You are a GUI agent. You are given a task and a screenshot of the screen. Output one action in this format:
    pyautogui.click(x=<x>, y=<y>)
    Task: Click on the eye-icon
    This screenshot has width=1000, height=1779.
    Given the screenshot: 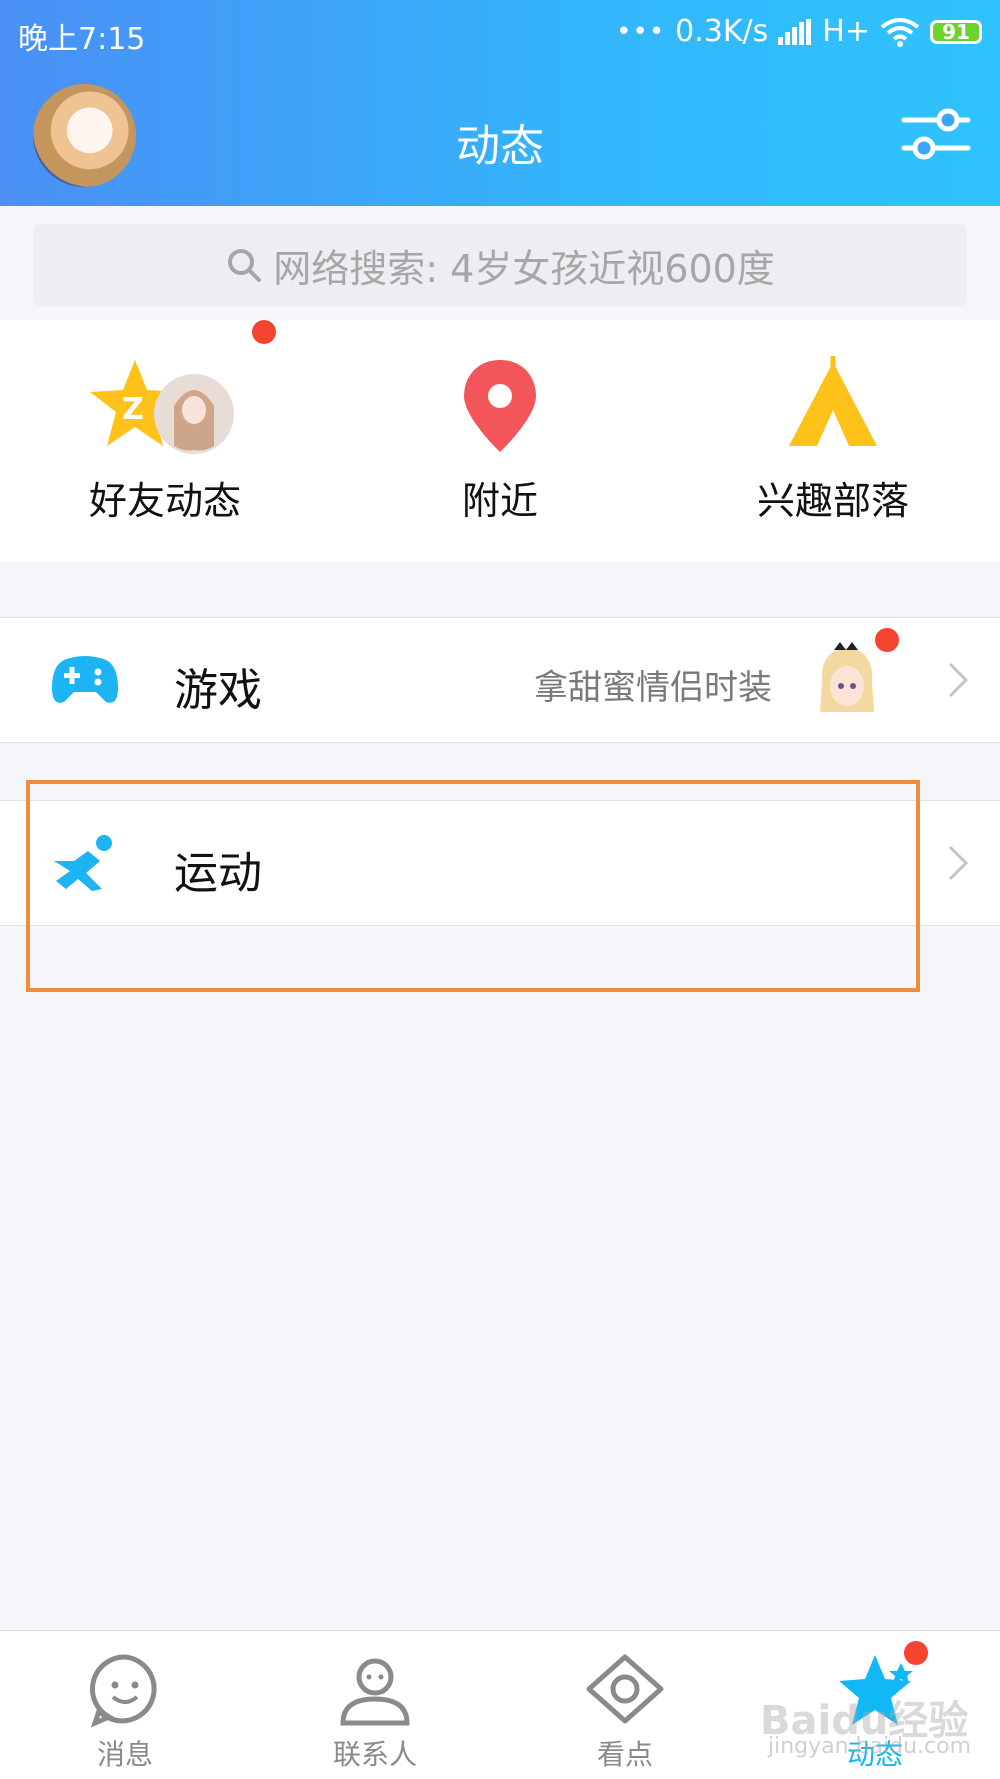 What is the action you would take?
    pyautogui.click(x=625, y=1689)
    